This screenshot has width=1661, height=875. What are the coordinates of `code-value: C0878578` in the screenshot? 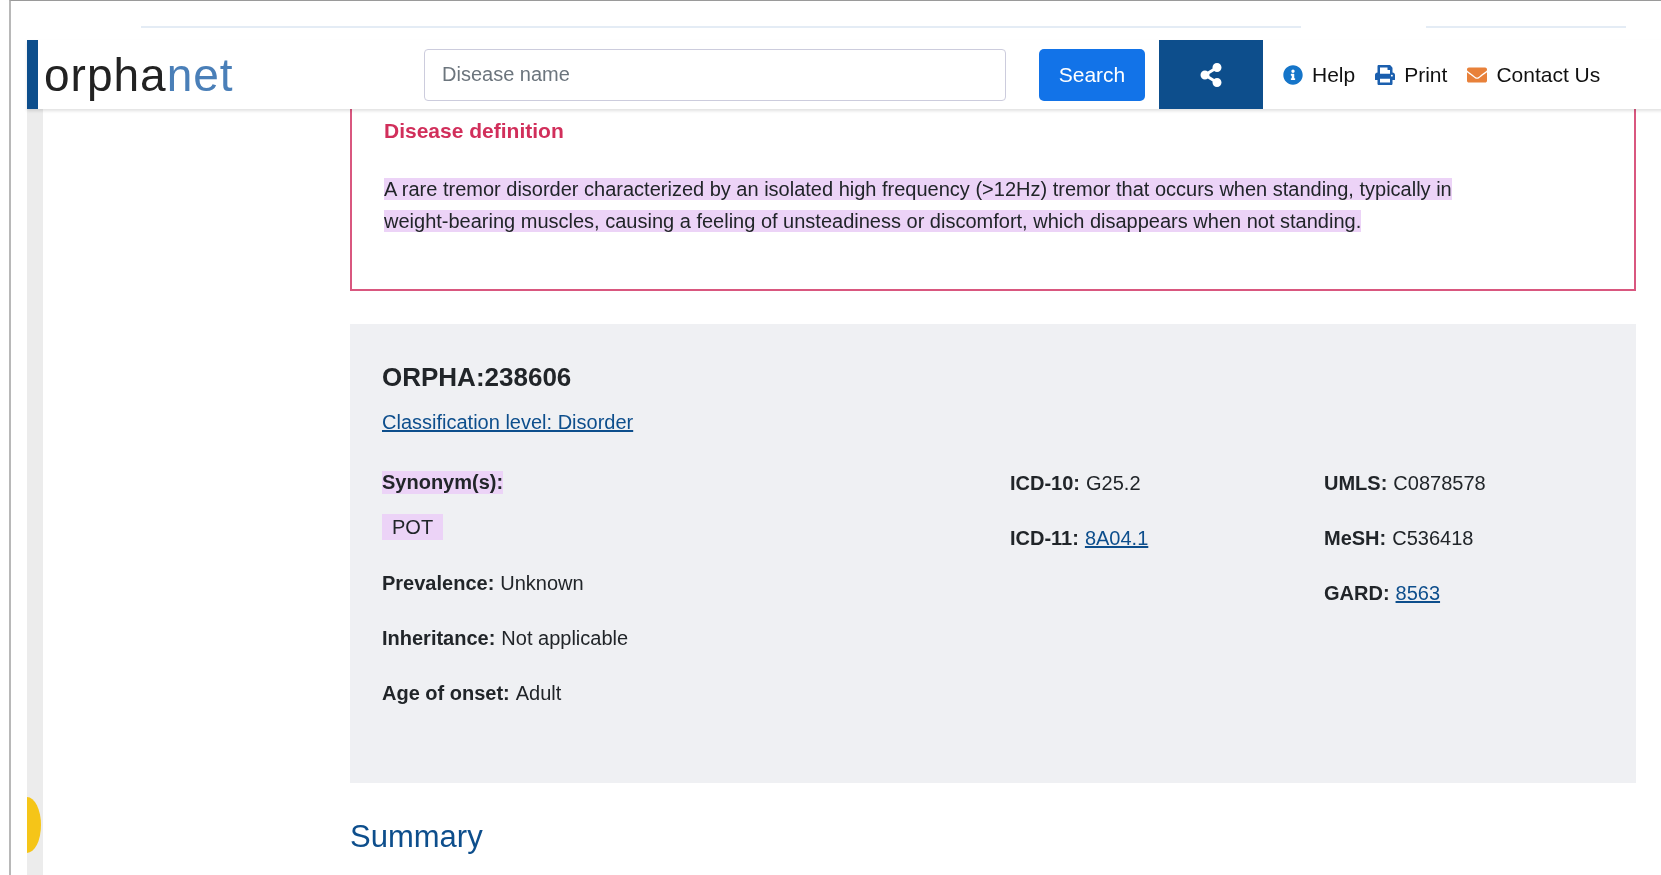 It's located at (1439, 483).